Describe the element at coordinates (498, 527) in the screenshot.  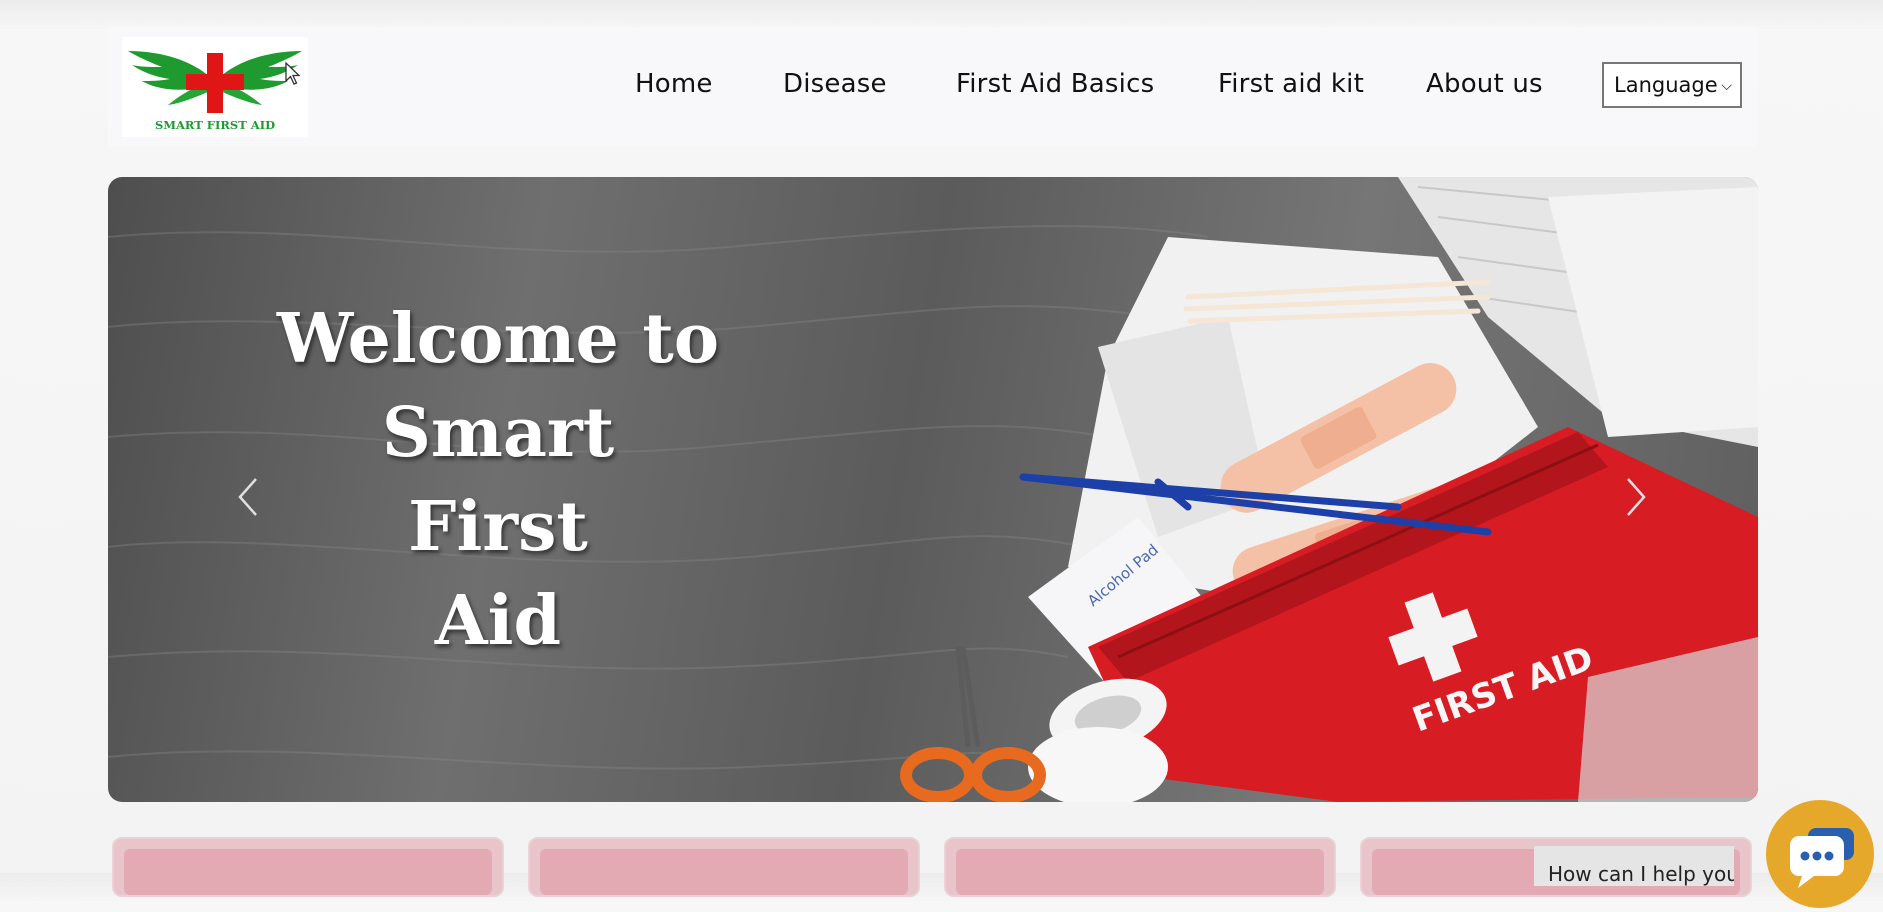
I see `hero-title-line: First` at that location.